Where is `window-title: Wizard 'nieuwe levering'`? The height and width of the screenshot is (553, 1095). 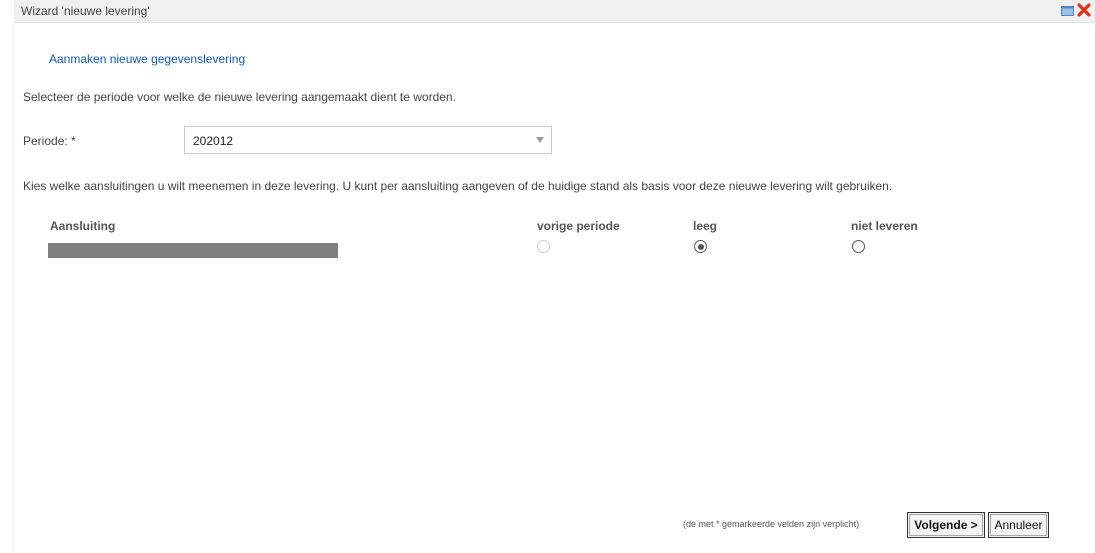 window-title: Wizard 'nieuwe levering' is located at coordinates (85, 11).